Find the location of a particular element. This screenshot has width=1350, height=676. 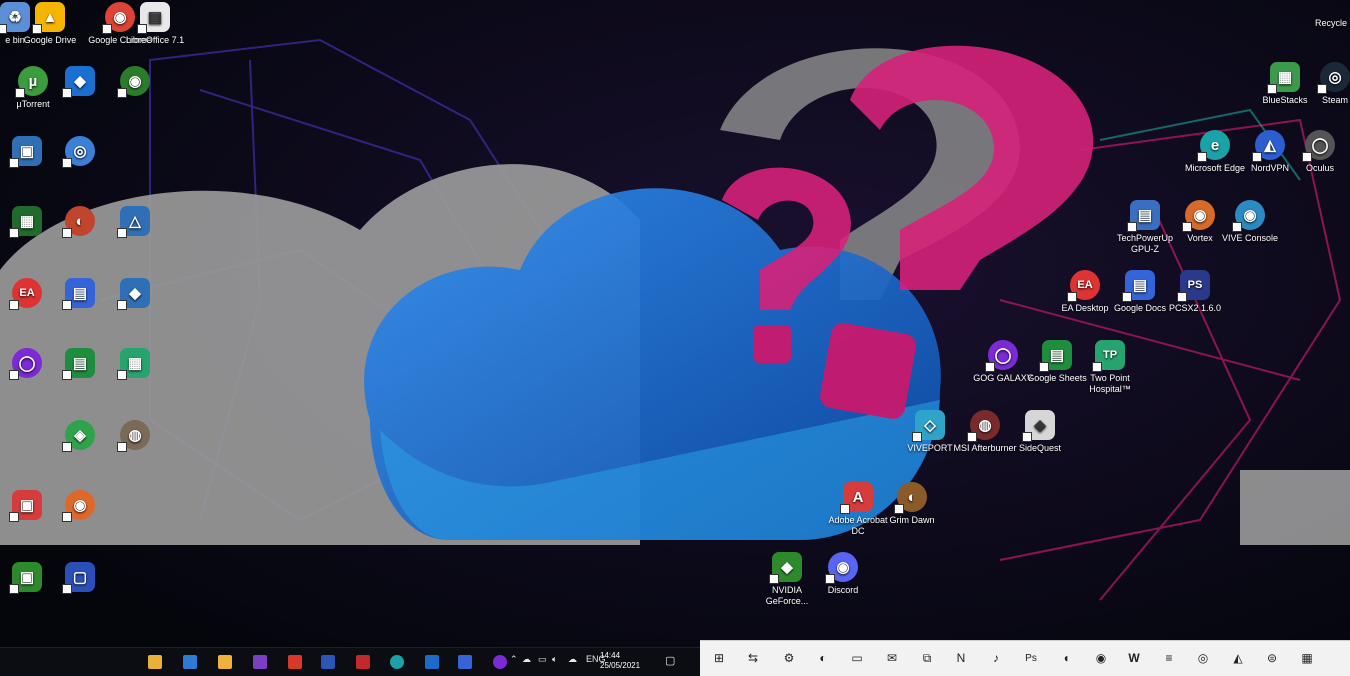

onedrive-icon: ☁ is located at coordinates (572, 659).